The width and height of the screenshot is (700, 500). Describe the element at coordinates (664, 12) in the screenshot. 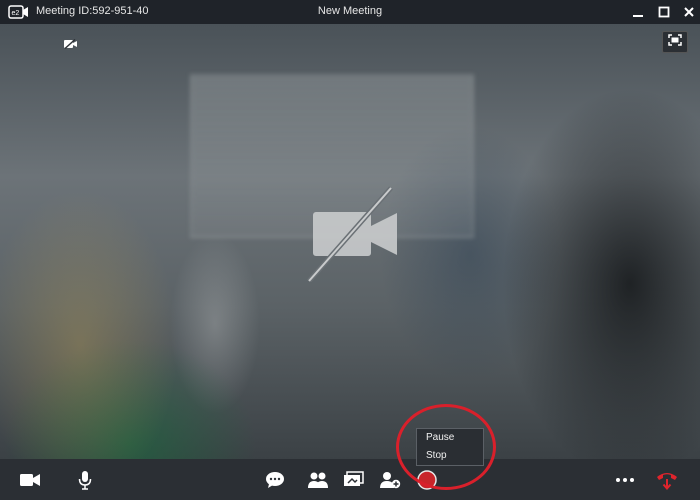

I see `maximize-icon` at that location.